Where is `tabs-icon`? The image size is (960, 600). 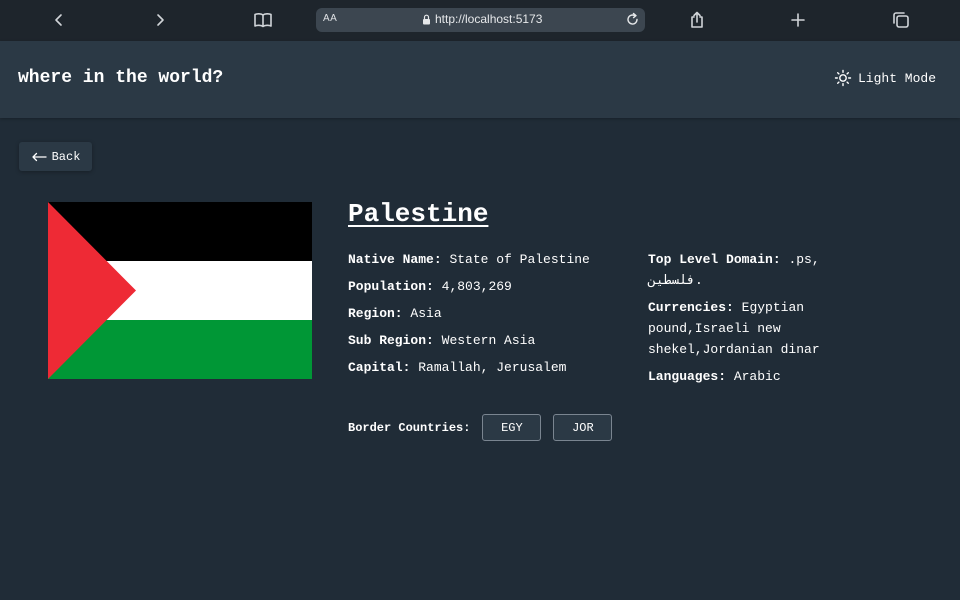
tabs-icon is located at coordinates (901, 20).